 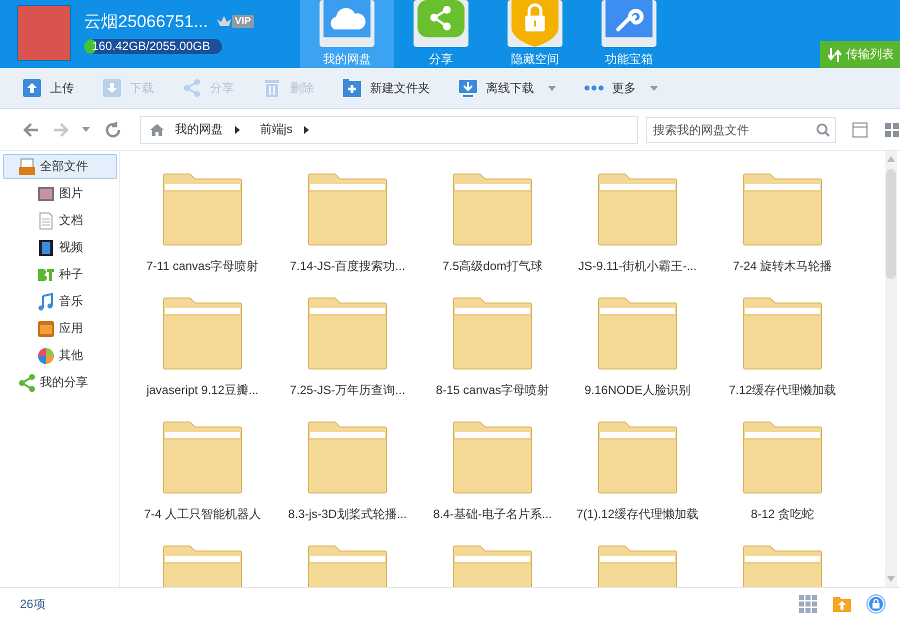 I want to click on folder-name: 7-4 人工只智能机器人, so click(x=202, y=514).